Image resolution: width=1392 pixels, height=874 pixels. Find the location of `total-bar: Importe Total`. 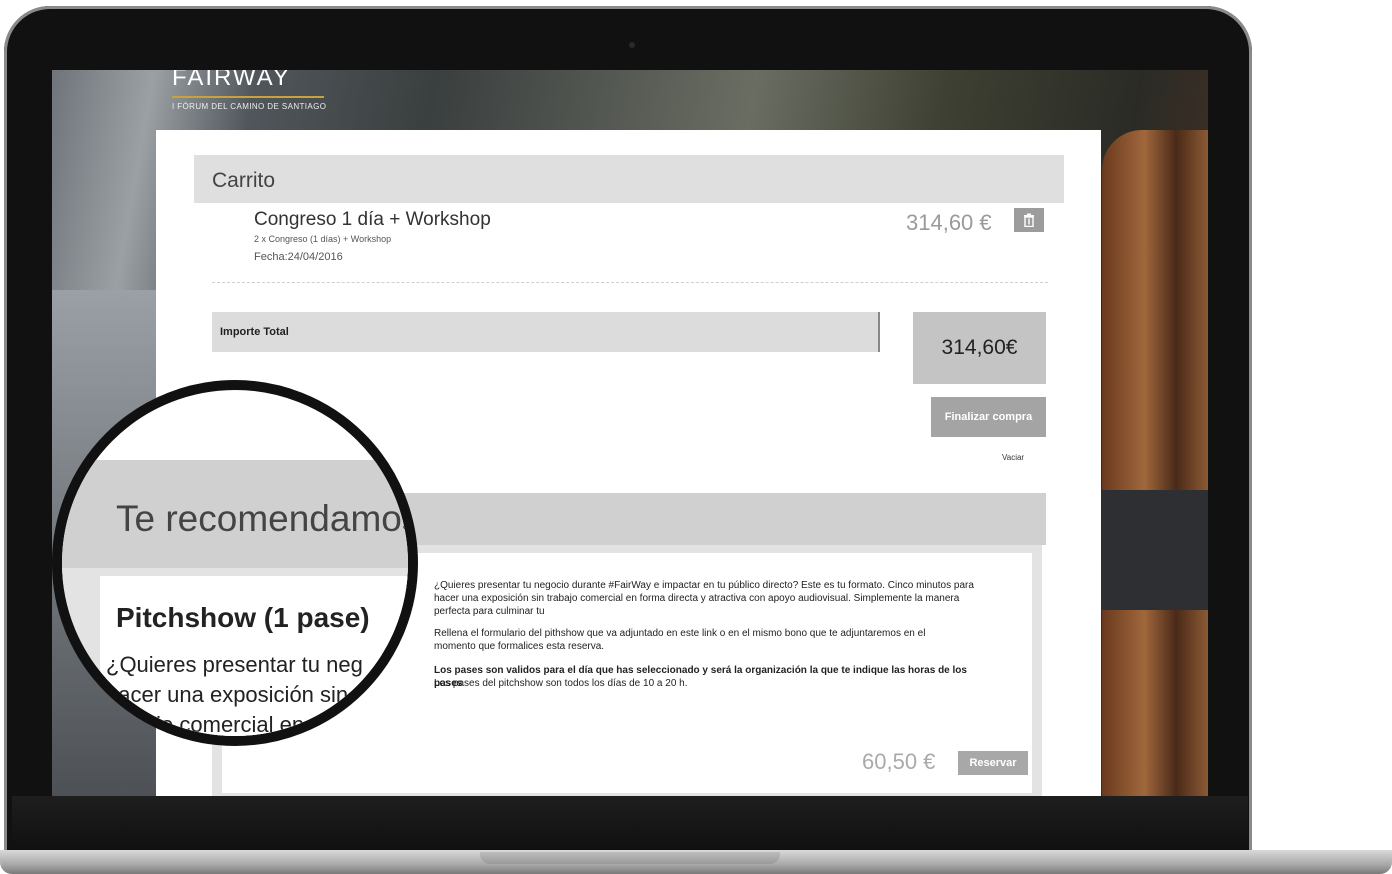

total-bar: Importe Total is located at coordinates (546, 332).